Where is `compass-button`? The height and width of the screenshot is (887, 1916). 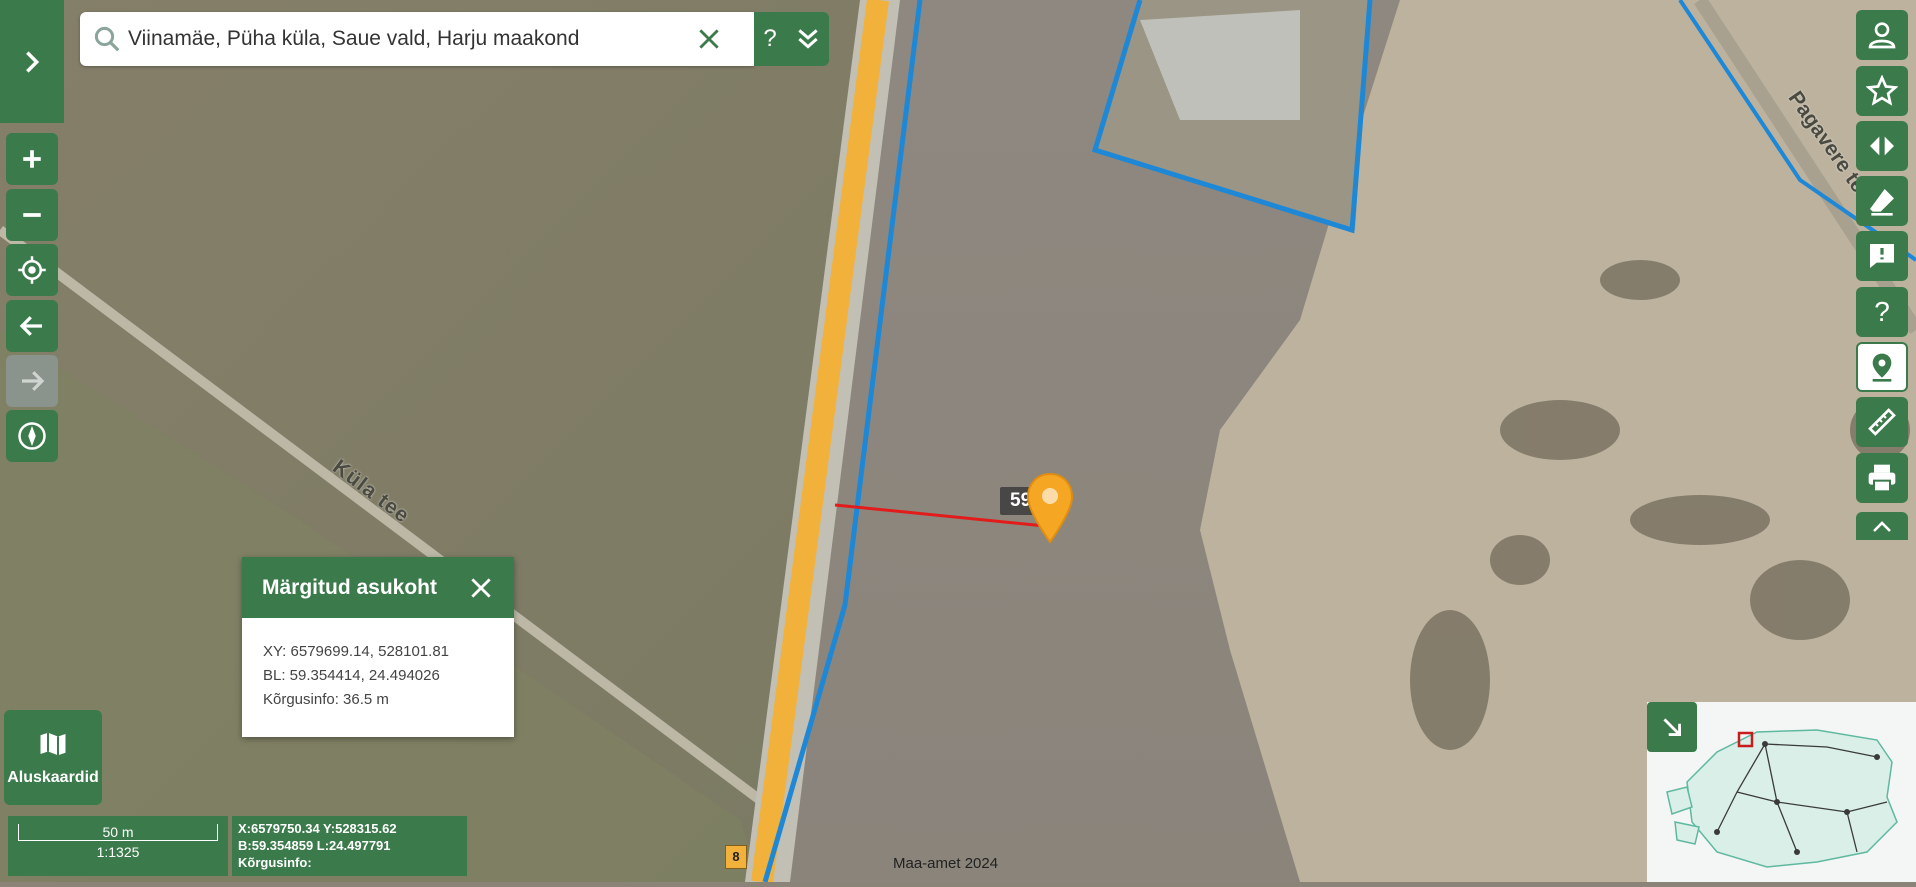
compass-button is located at coordinates (32, 436).